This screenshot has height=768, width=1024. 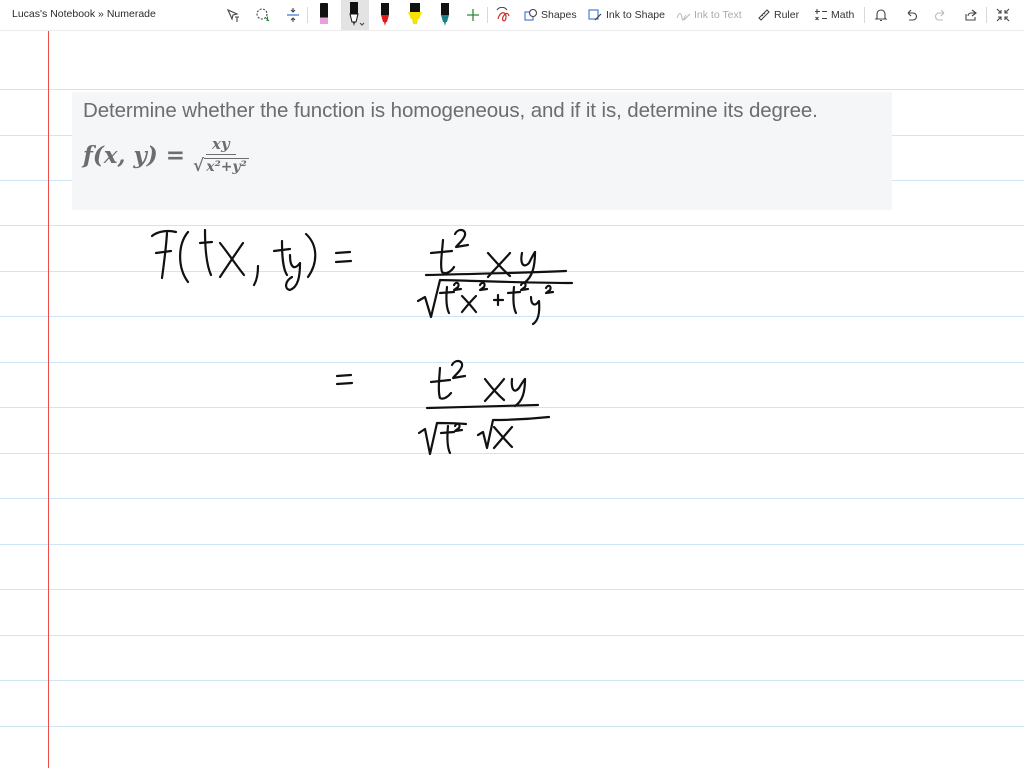 I want to click on ruler-label: Ruler, so click(x=787, y=15).